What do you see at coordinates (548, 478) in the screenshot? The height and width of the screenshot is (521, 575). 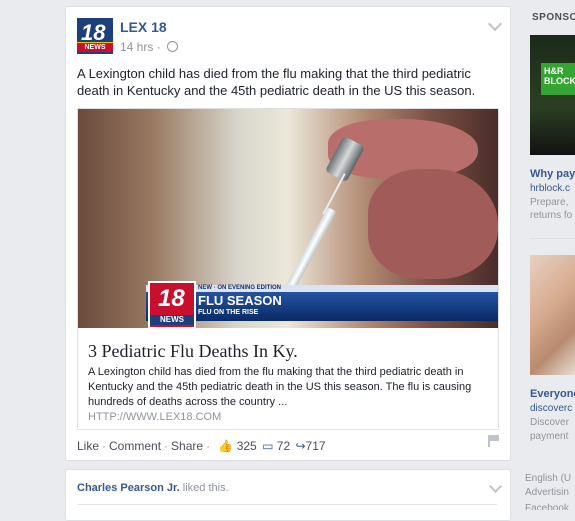 I see `language-link: English (U` at bounding box center [548, 478].